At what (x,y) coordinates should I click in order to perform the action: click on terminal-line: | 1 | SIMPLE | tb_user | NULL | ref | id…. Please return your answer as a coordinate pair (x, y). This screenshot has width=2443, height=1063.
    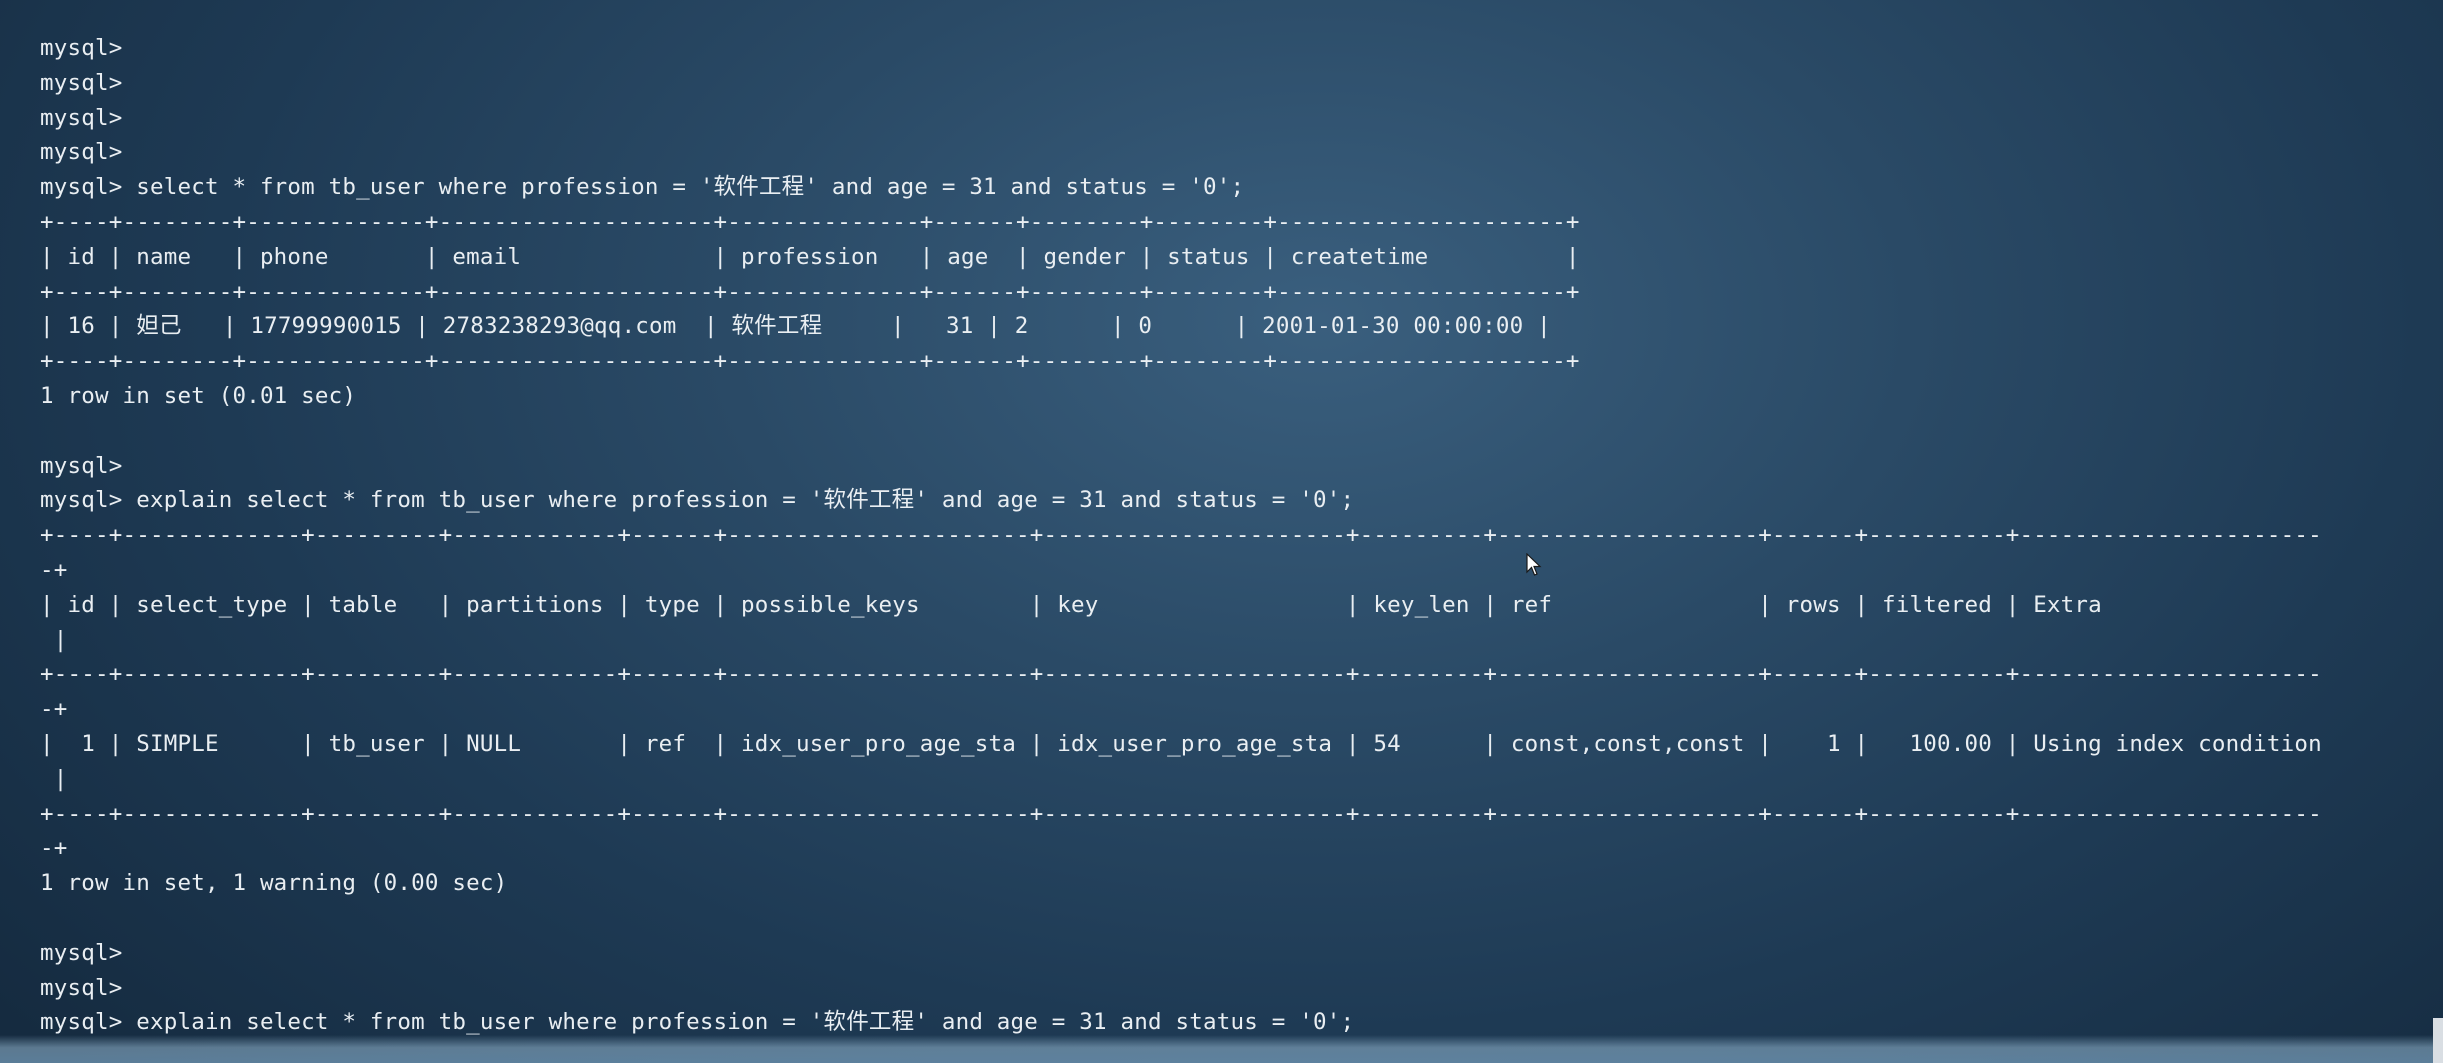
    Looking at the image, I should click on (1181, 744).